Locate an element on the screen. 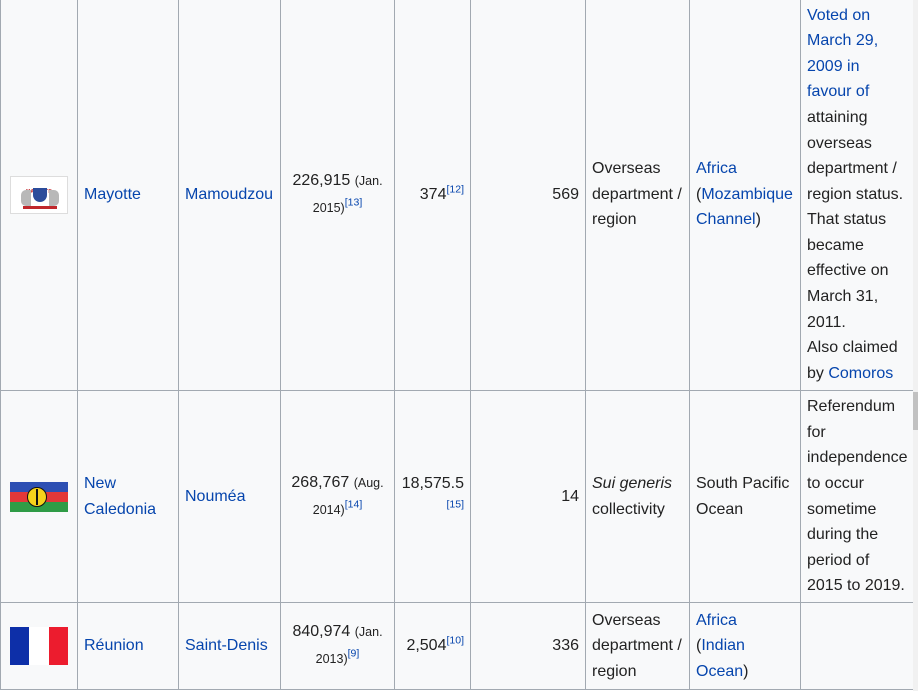 This screenshot has width=918, height=691. france-flag-icon is located at coordinates (39, 646).